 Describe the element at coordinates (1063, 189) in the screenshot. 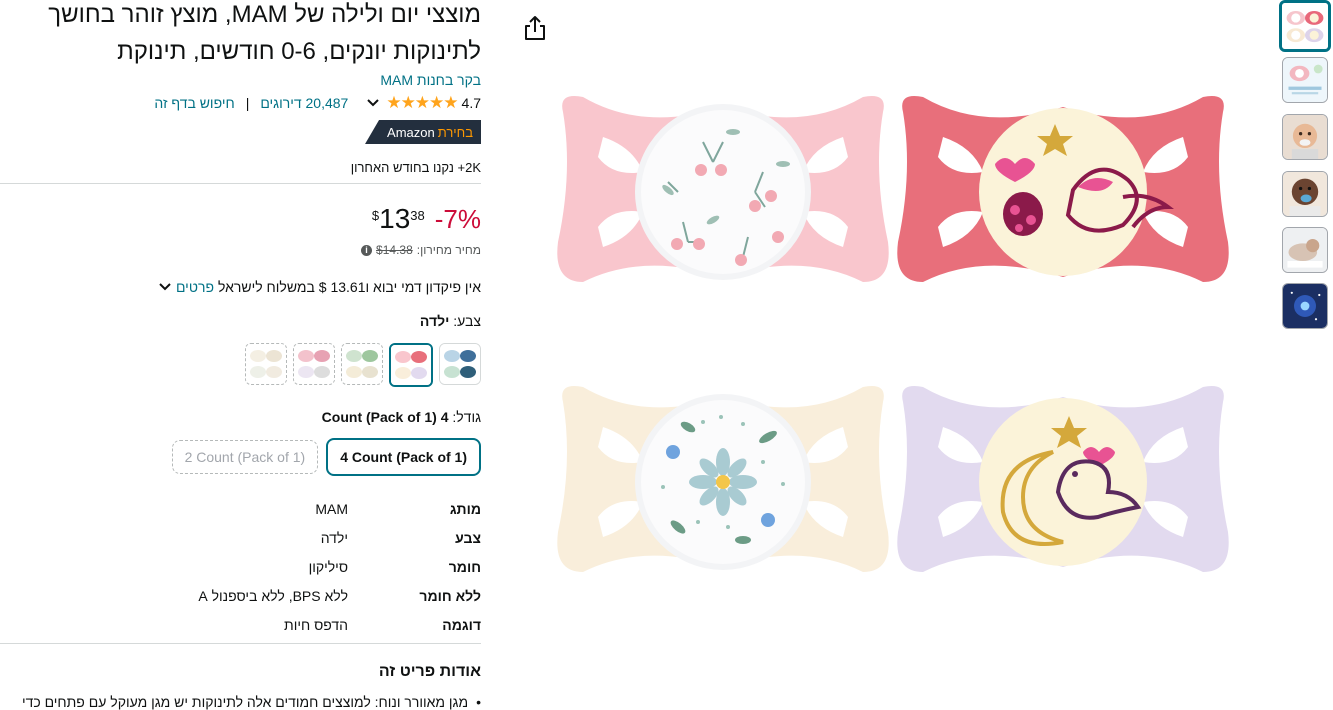

I see `pacifier-red-bird` at that location.